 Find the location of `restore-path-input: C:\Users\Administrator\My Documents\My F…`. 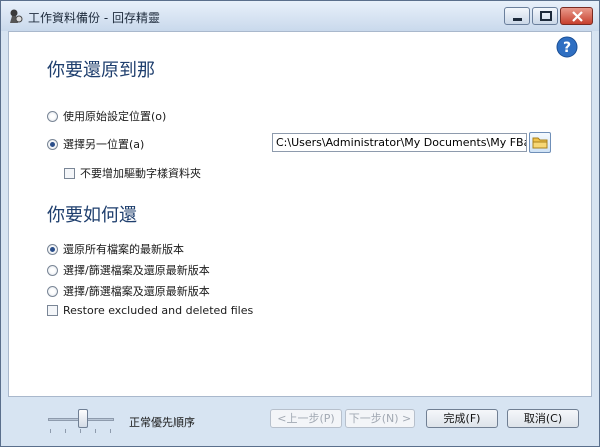

restore-path-input: C:\Users\Administrator\My Documents\My F… is located at coordinates (399, 142).